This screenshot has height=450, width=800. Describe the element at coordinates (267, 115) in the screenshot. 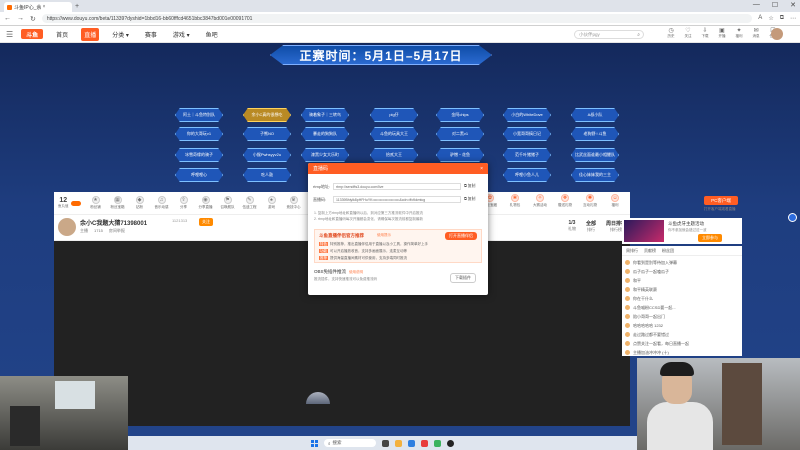

I see `team-button-selected: 余小C真的很想吃` at that location.